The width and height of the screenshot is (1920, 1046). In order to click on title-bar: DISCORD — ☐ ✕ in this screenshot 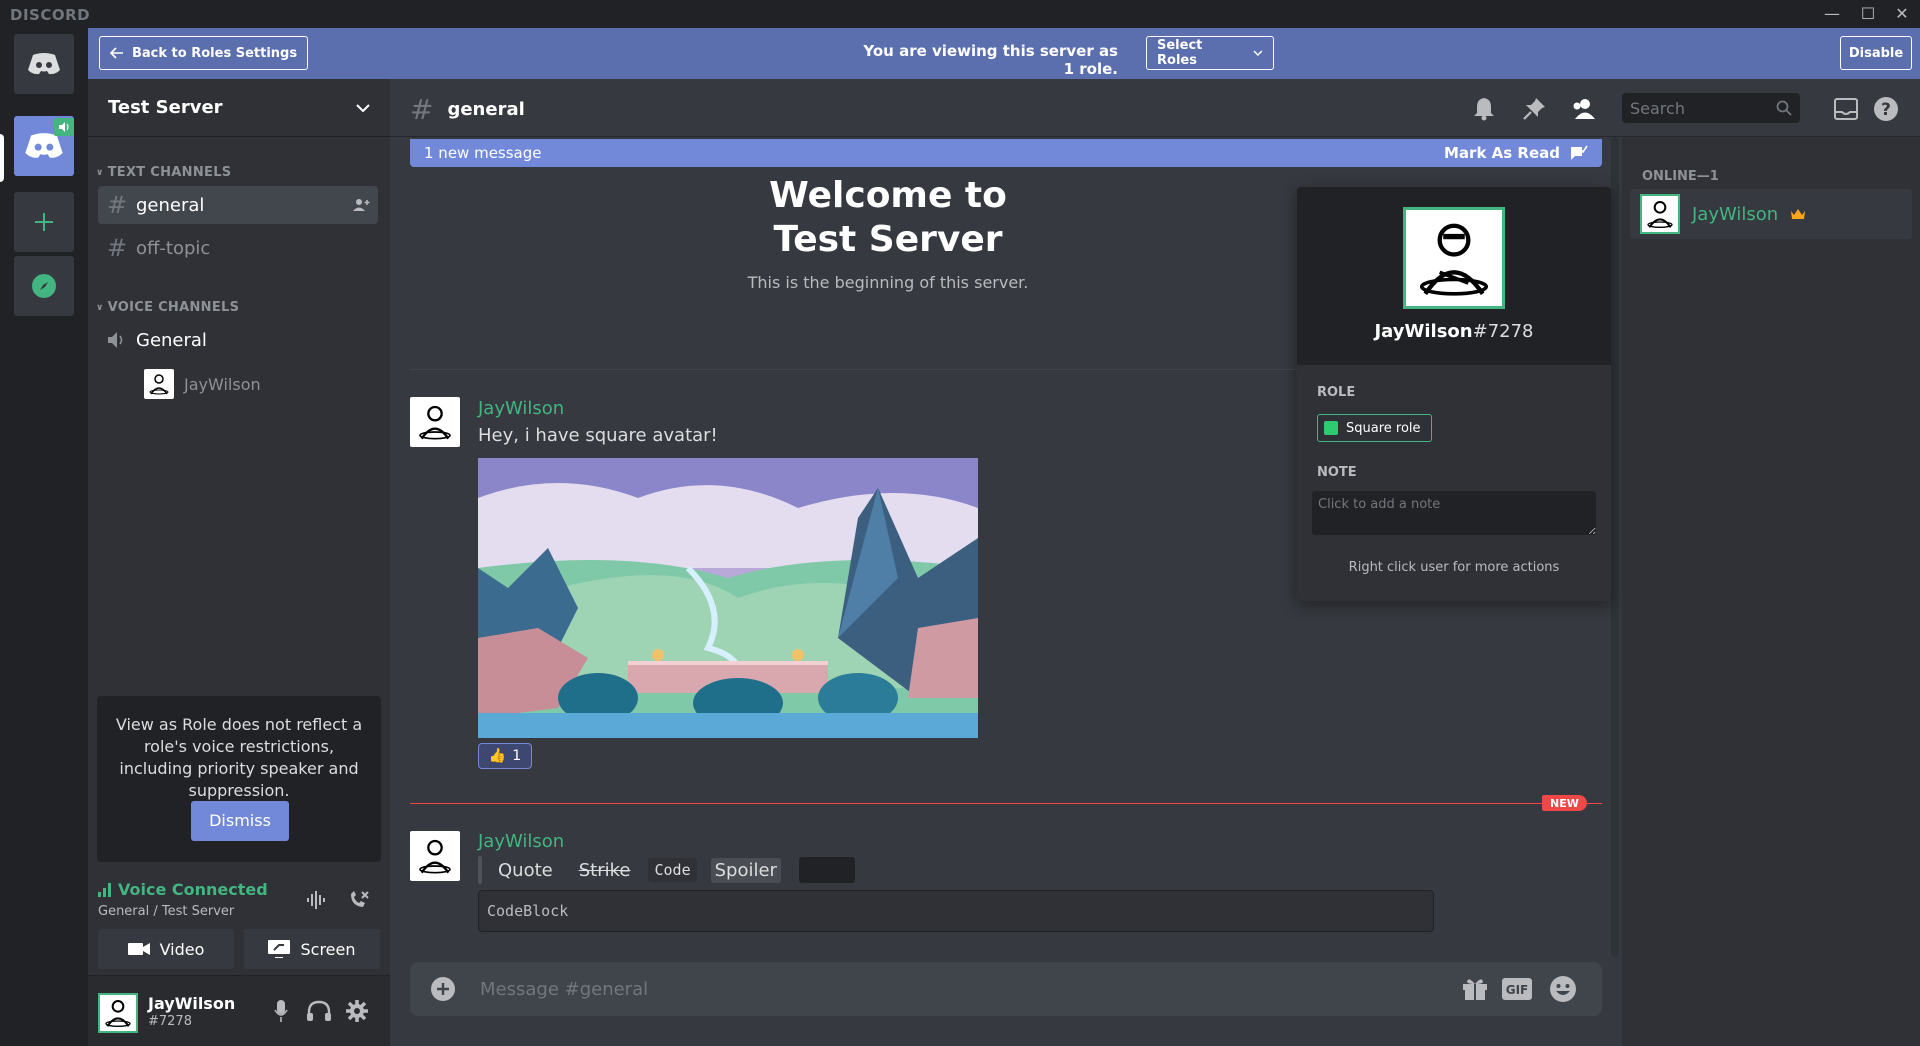, I will do `click(960, 14)`.